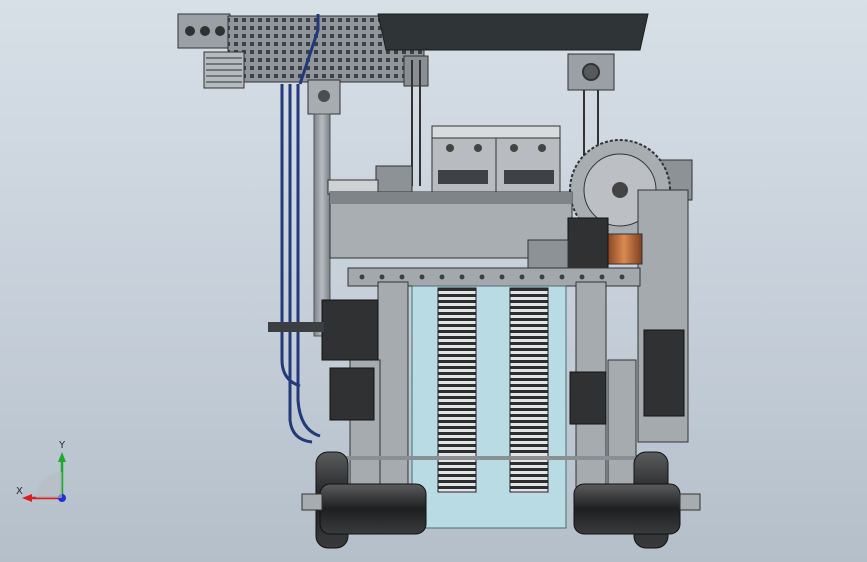 The image size is (867, 562). I want to click on triad-x-label: X, so click(19, 491).